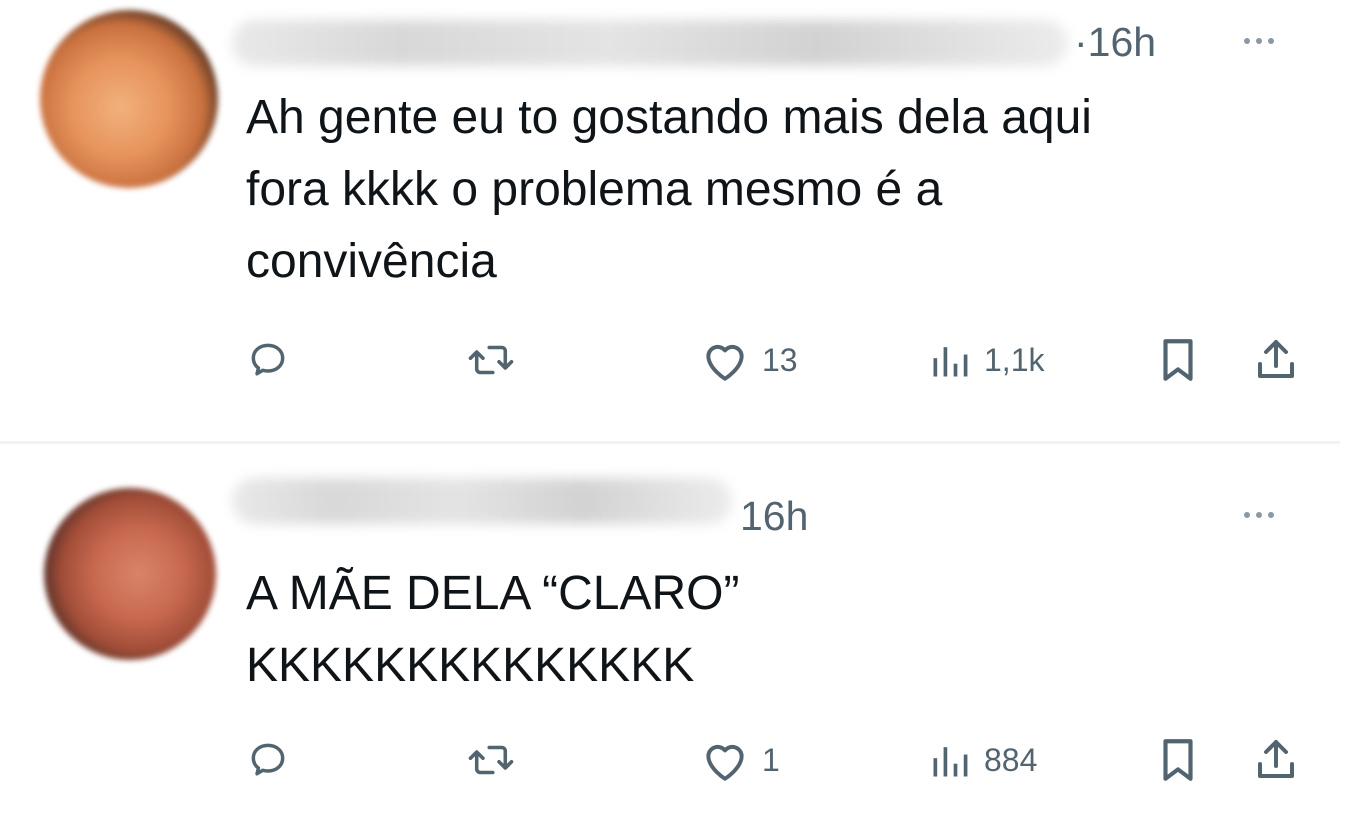  I want to click on action-bar: 1 884, so click(676, 760).